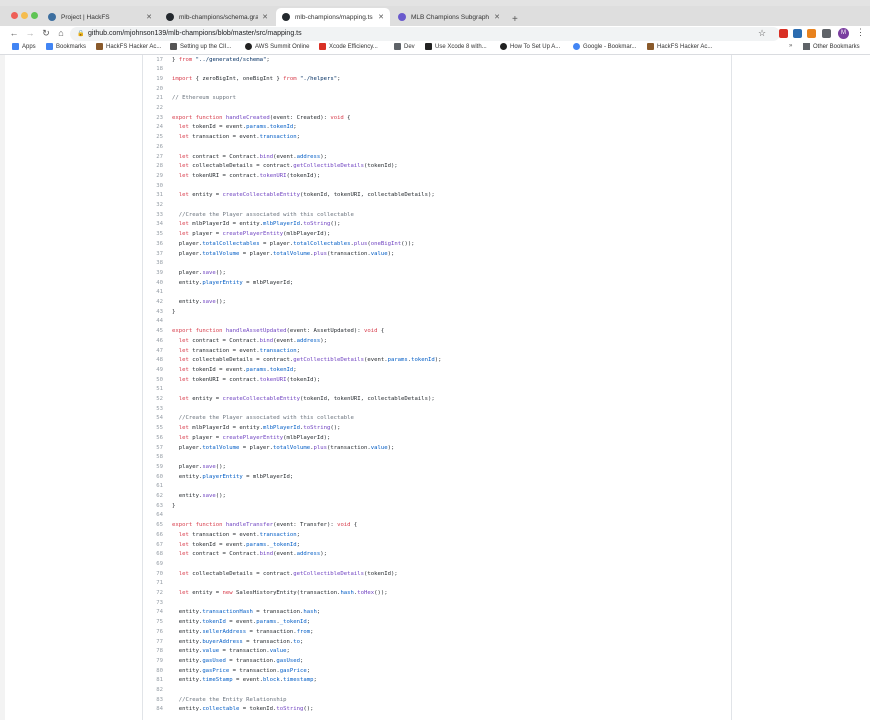 Image resolution: width=870 pixels, height=720 pixels. What do you see at coordinates (783, 33) in the screenshot?
I see `extension-badge-icon` at bounding box center [783, 33].